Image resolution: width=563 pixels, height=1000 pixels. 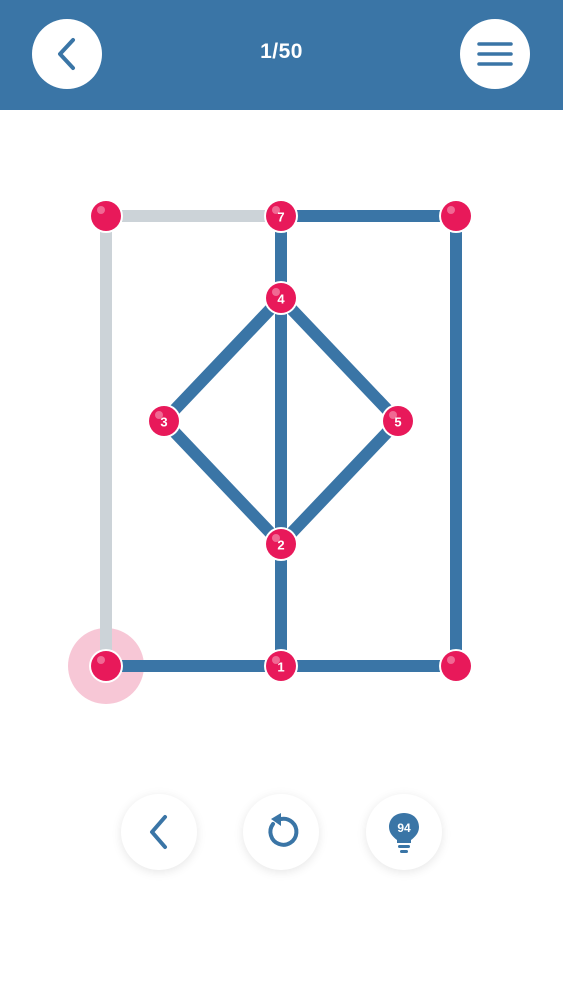 I want to click on drawn-edge-n3-n2, so click(x=222, y=482).